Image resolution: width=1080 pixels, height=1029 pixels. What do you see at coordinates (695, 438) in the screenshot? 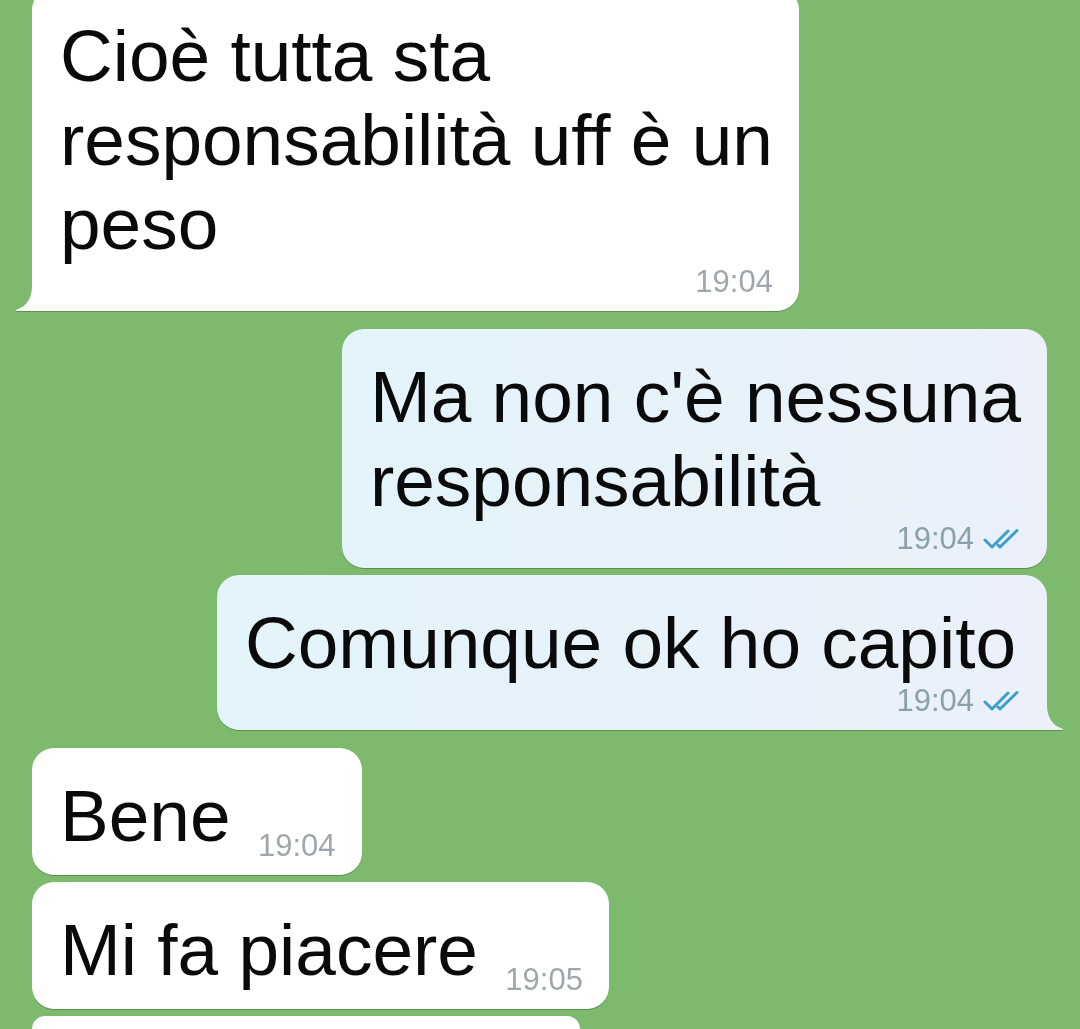
I see `message-text: Ma non c'è nessuna responsabilità` at bounding box center [695, 438].